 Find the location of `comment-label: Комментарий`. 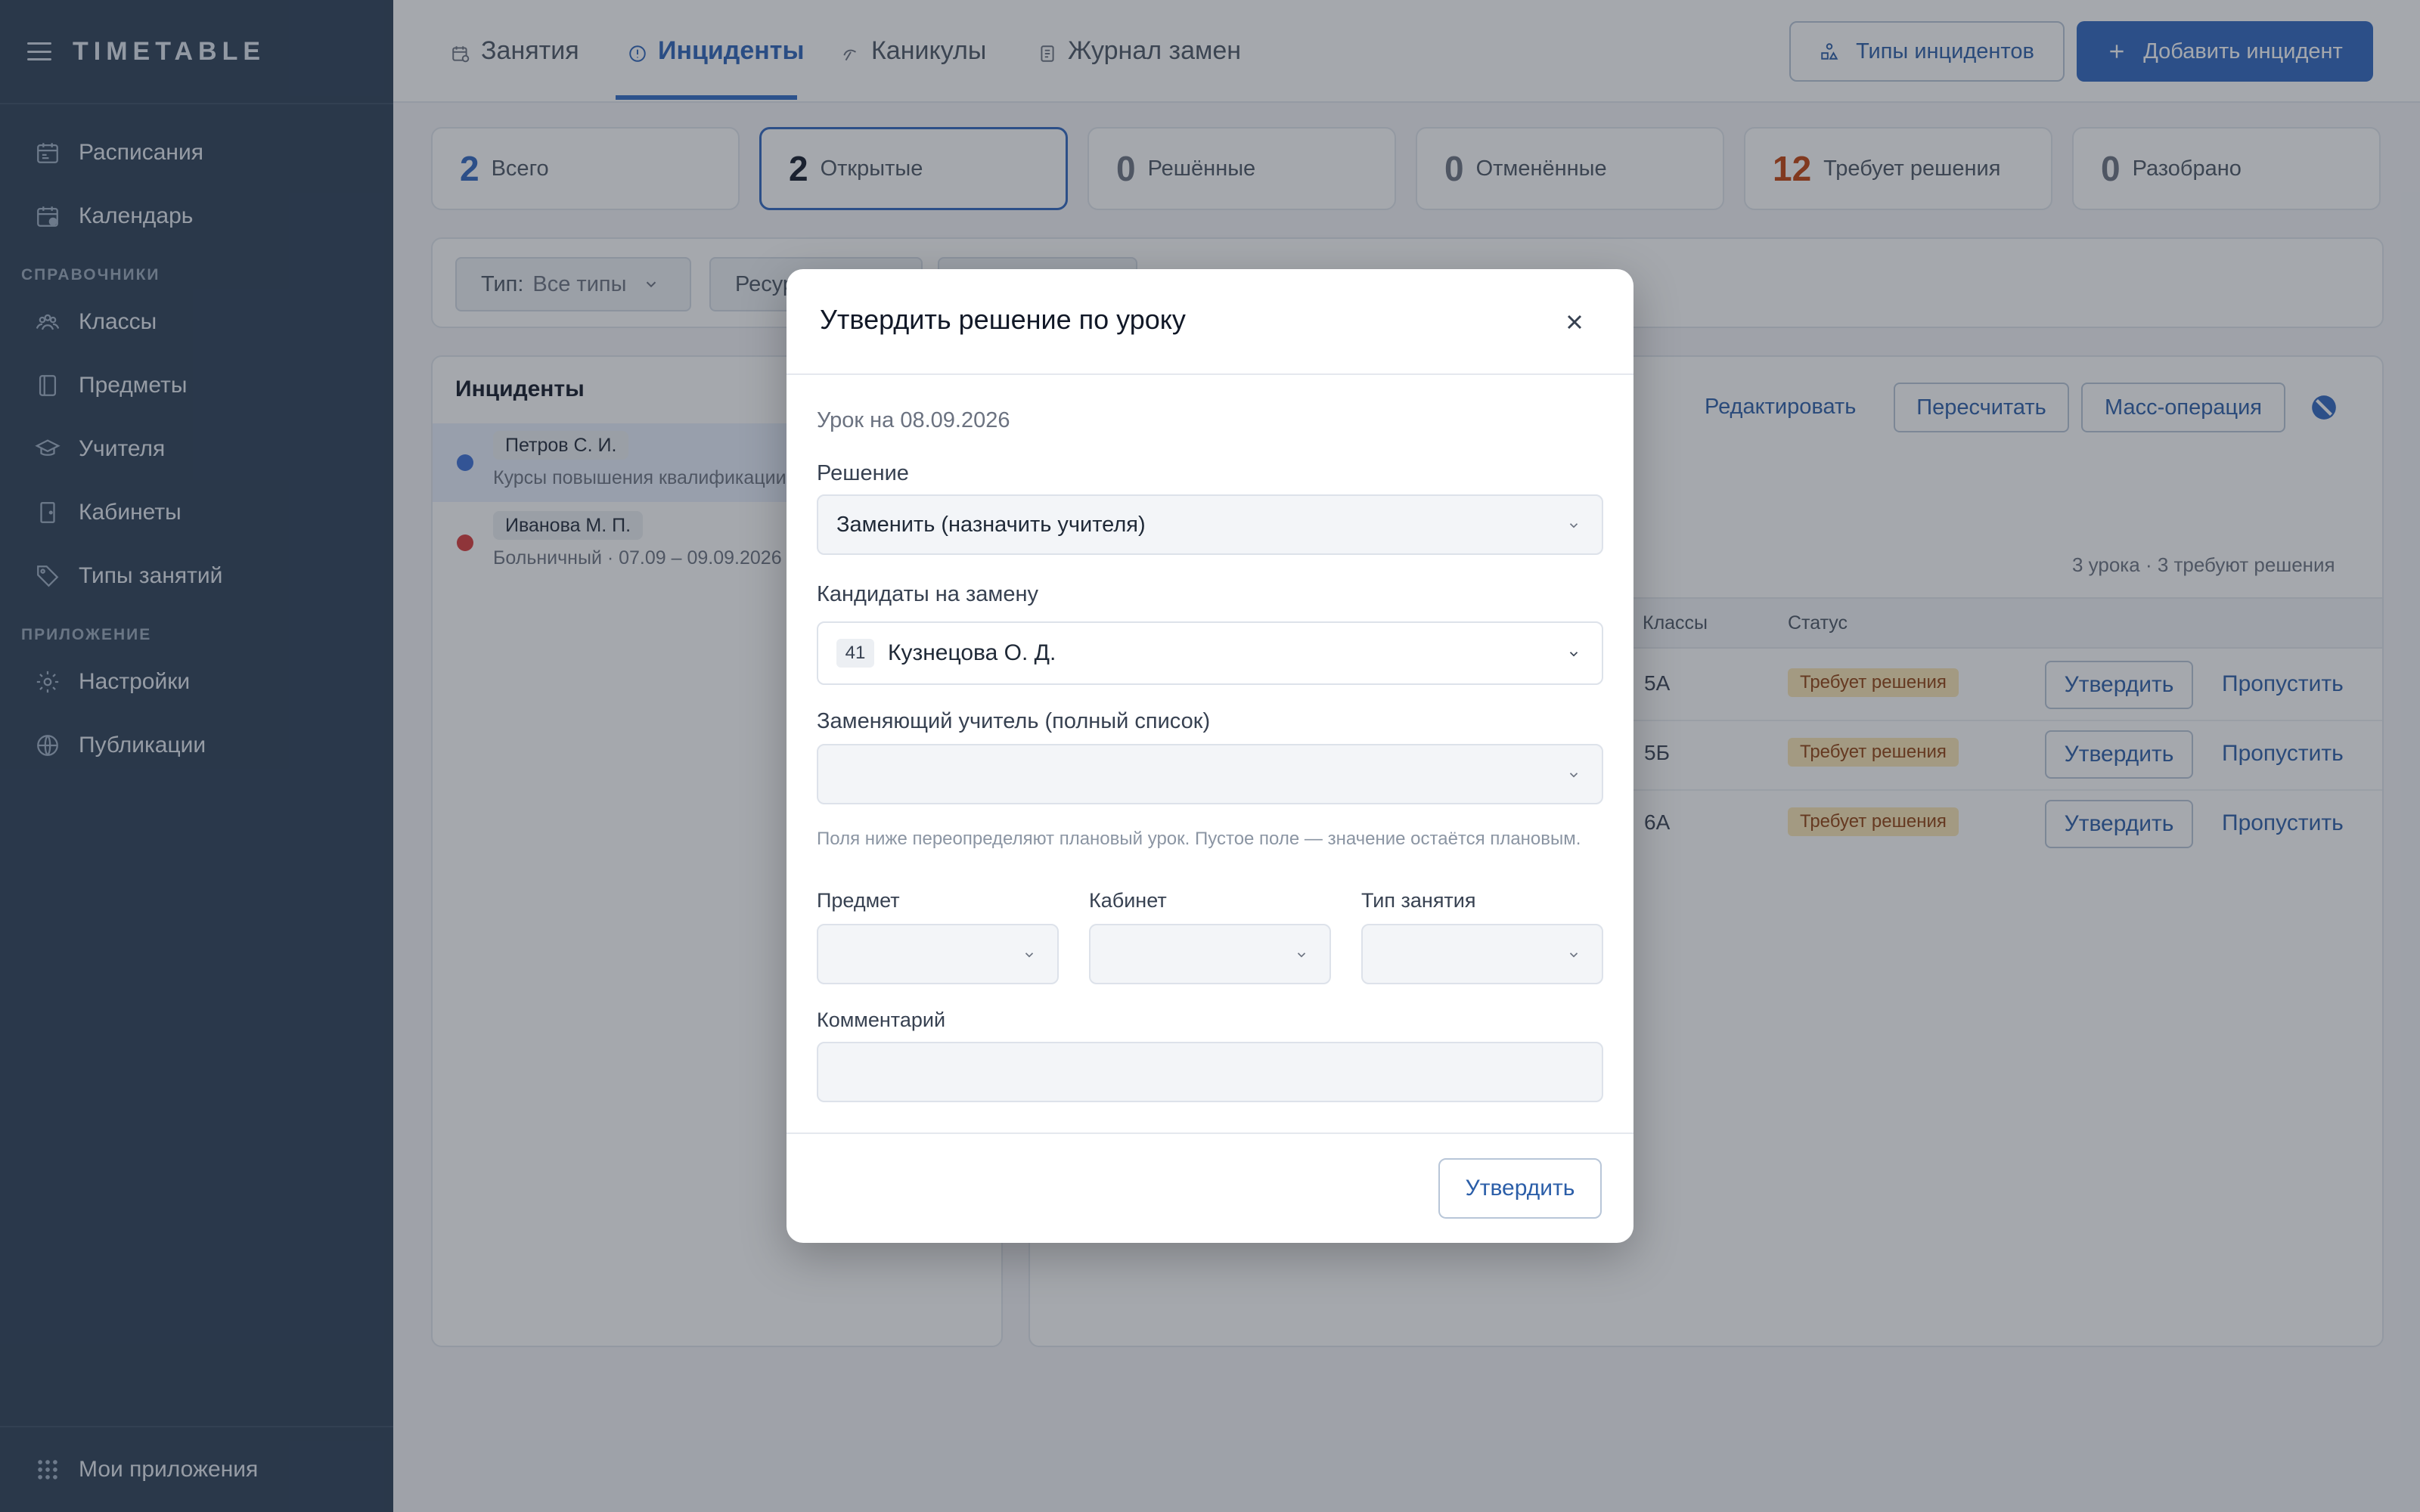

comment-label: Комментарий is located at coordinates (881, 1020).